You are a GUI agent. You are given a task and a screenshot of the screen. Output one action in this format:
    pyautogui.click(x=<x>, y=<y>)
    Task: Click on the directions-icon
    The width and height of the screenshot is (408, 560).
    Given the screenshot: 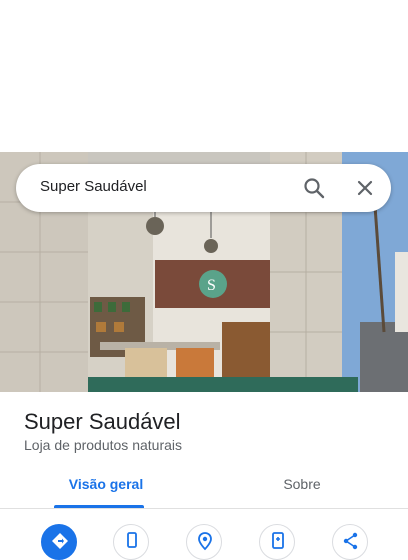 What is the action you would take?
    pyautogui.click(x=60, y=541)
    